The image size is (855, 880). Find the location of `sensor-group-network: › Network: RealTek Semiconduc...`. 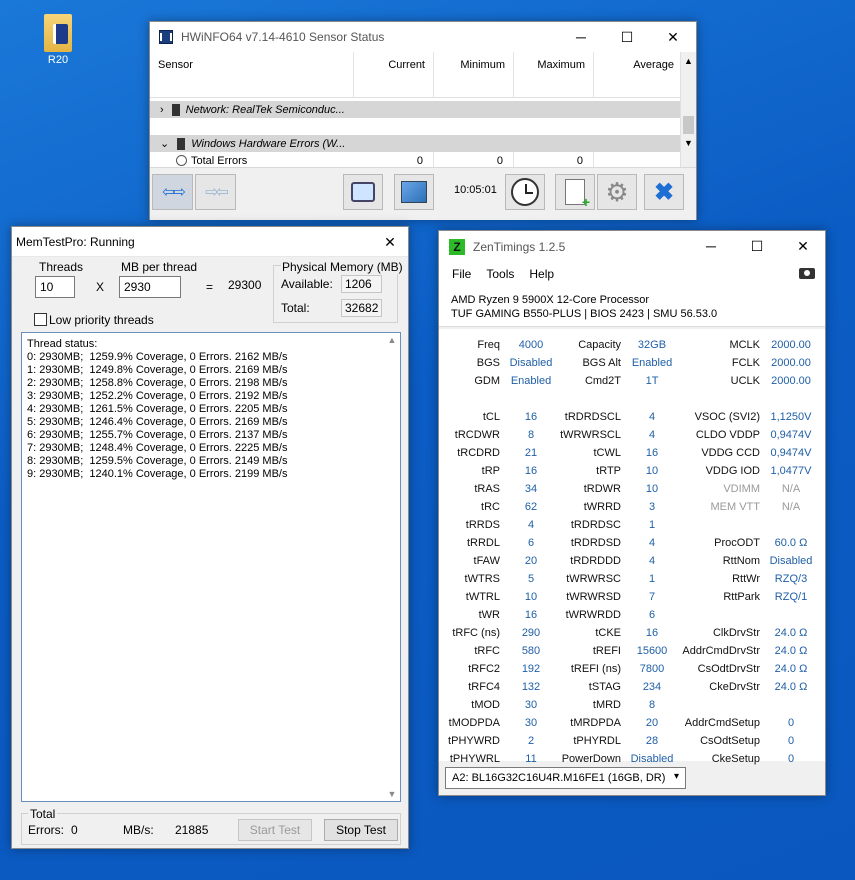

sensor-group-network: › Network: RealTek Semiconduc... is located at coordinates (416, 109).